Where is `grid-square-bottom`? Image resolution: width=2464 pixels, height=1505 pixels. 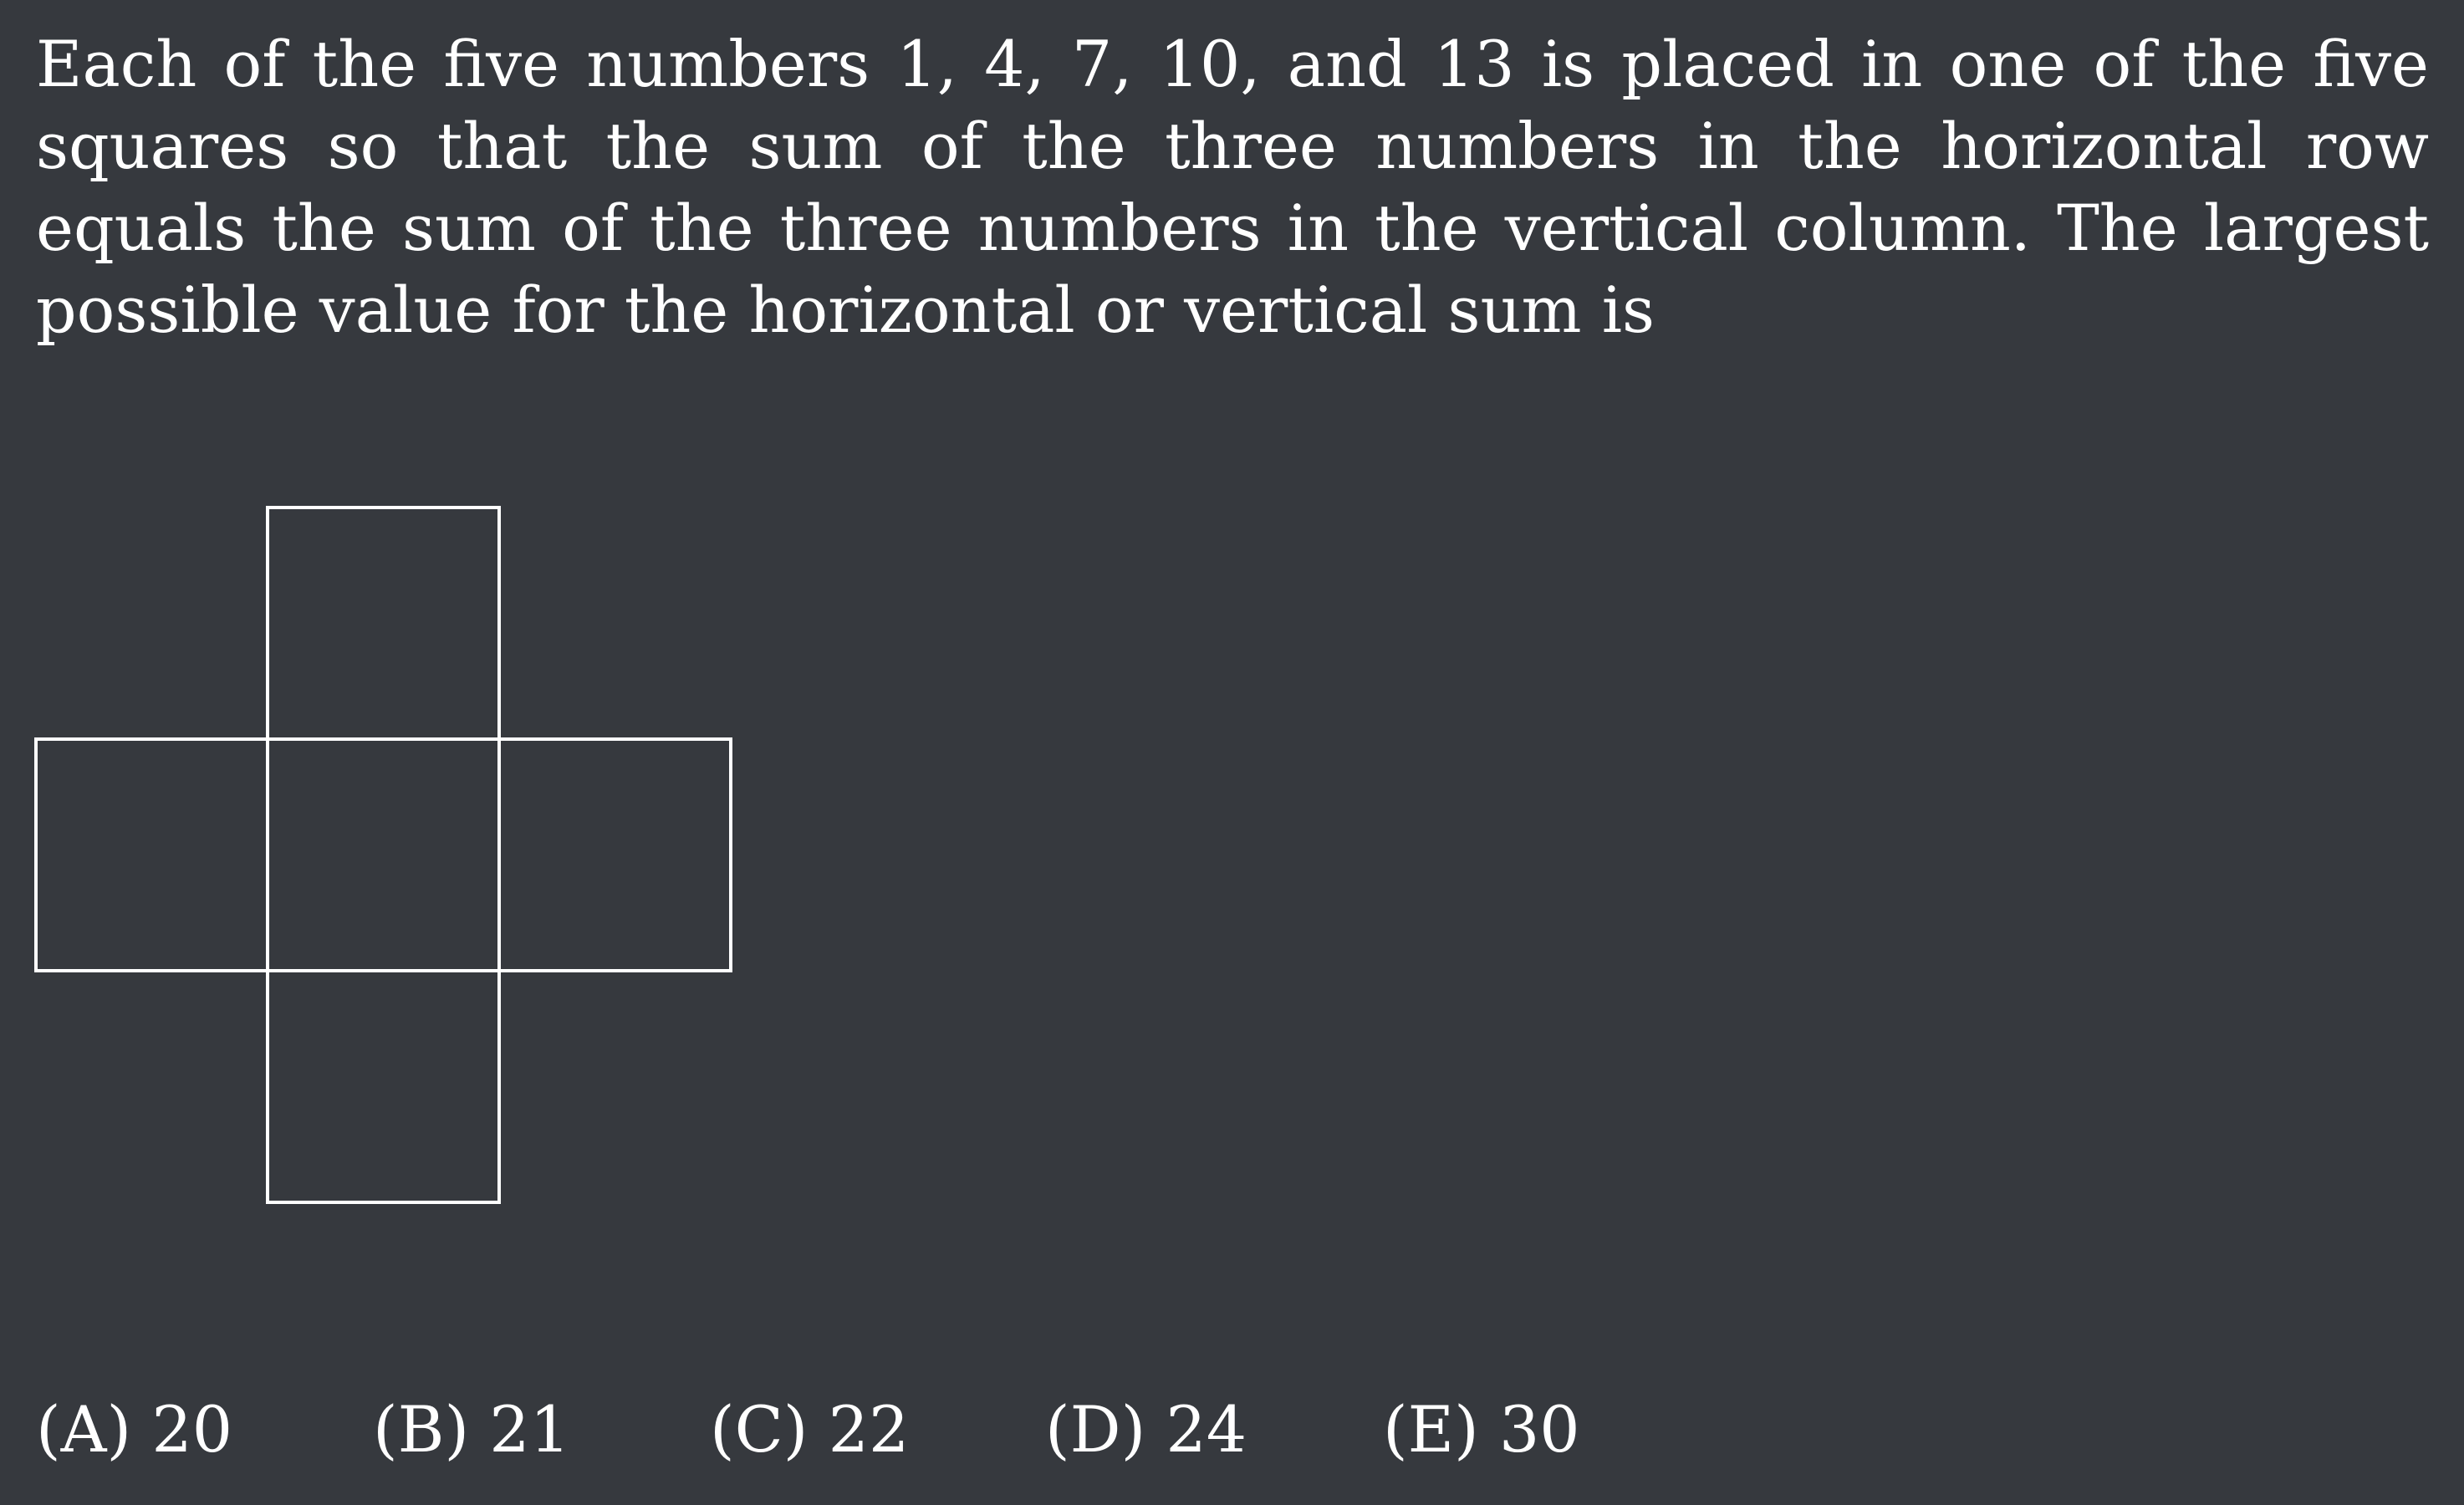 grid-square-bottom is located at coordinates (383, 1087).